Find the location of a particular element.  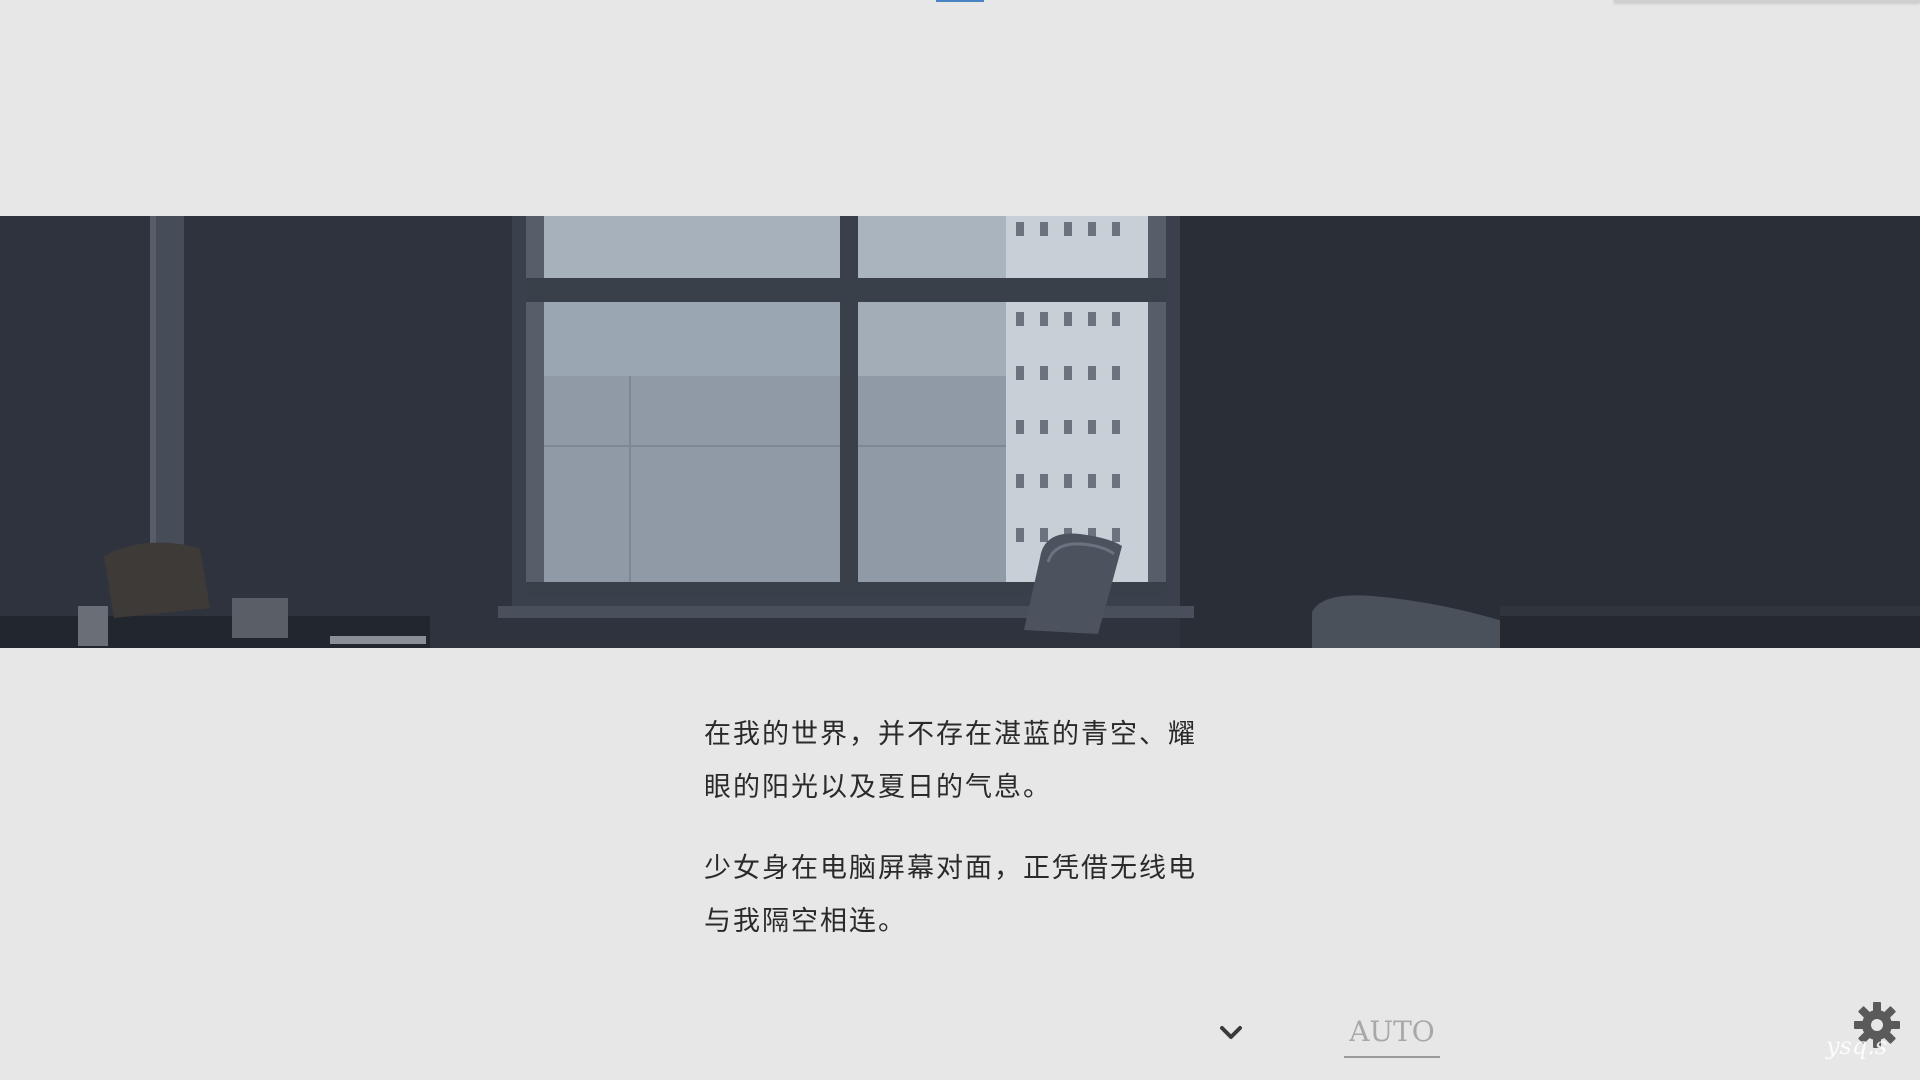

advance-text-button is located at coordinates (1231, 1033).